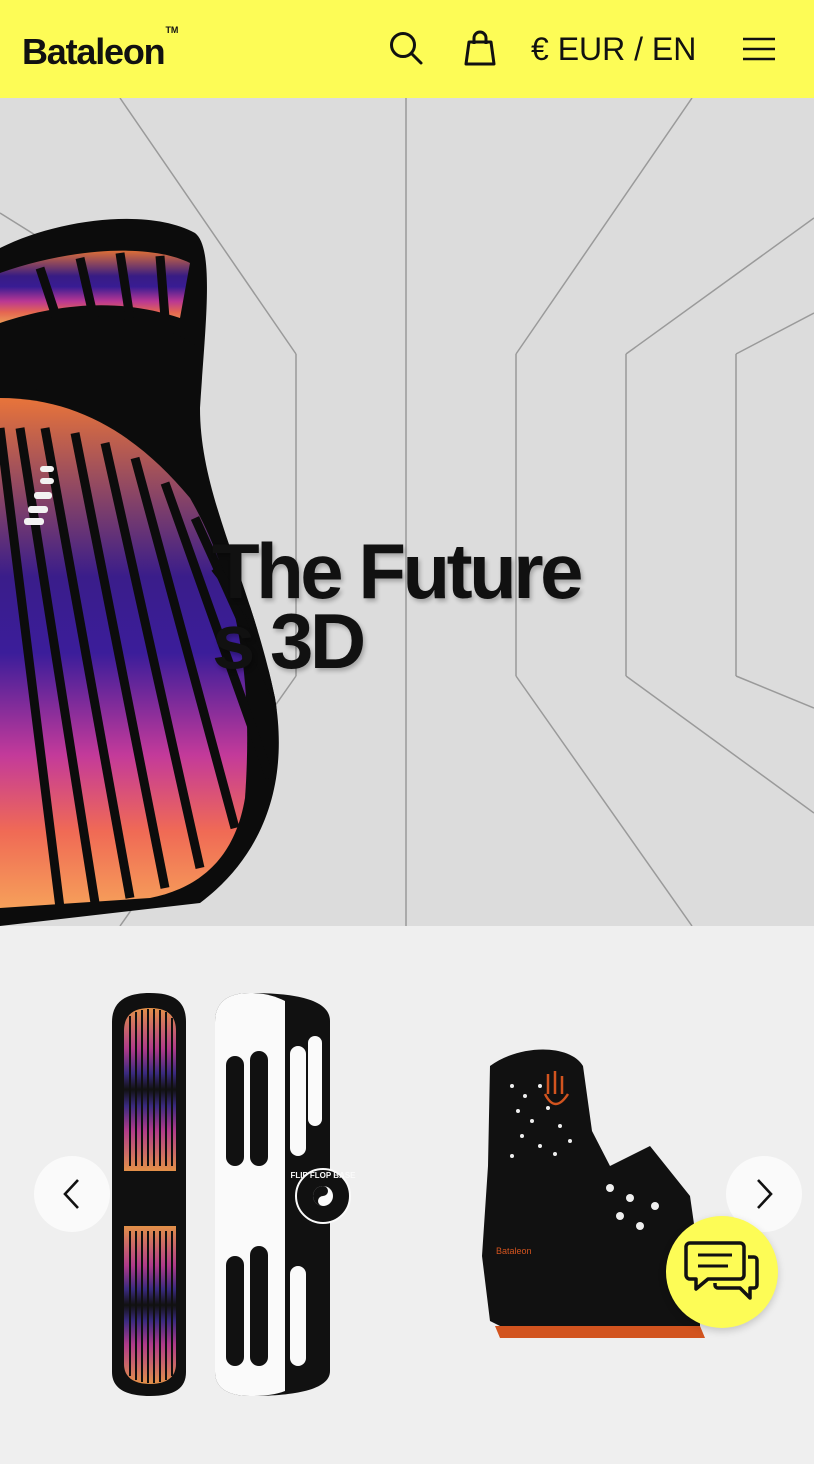 The width and height of the screenshot is (814, 1464). I want to click on hero-title: The Future s 3D, so click(442, 606).